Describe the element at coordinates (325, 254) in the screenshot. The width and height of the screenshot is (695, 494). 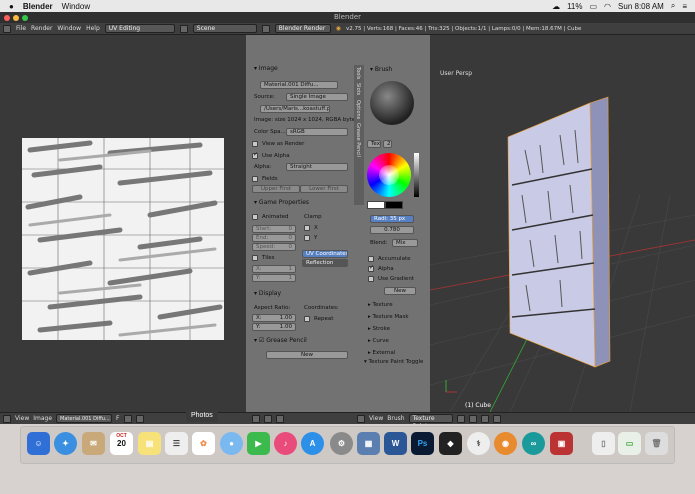
I see `uv-coordinates-button: UV Coordinates` at that location.